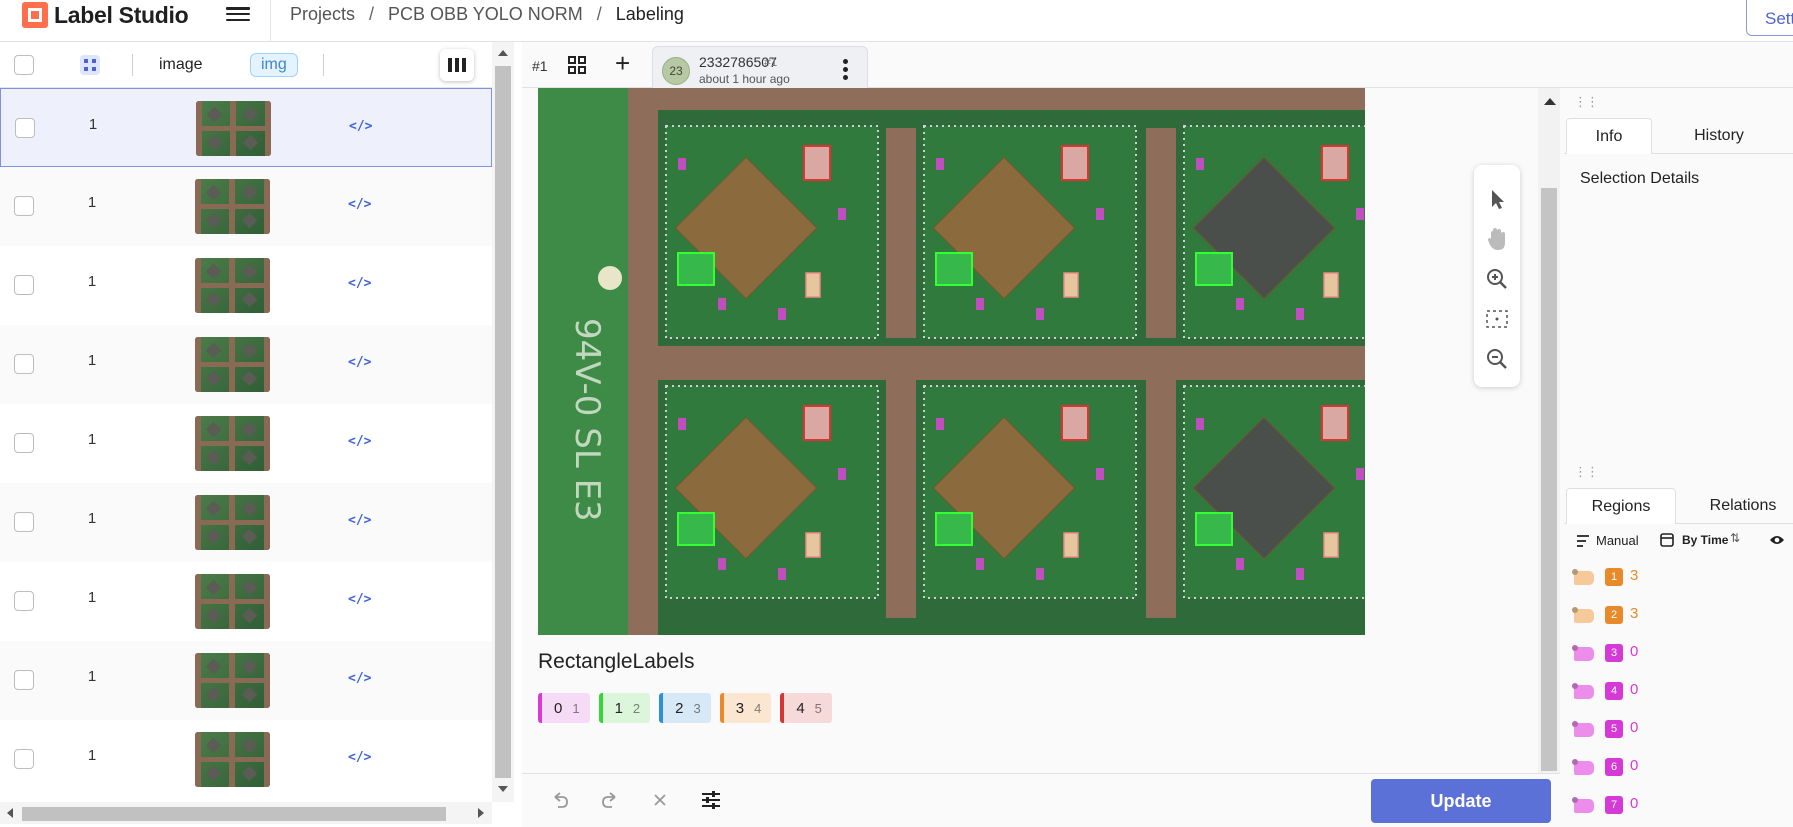 The width and height of the screenshot is (1793, 827). Describe the element at coordinates (685, 708) in the screenshot. I see `label-2: 23` at that location.